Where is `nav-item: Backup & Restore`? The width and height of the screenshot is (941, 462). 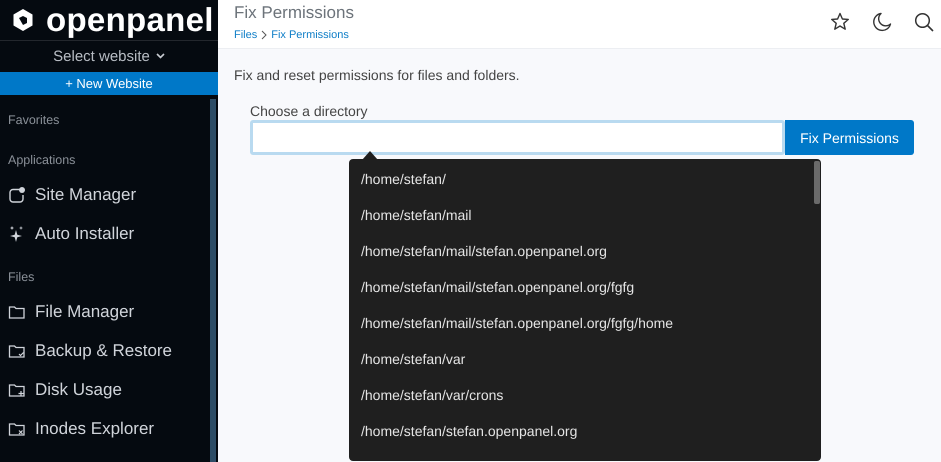 nav-item: Backup & Restore is located at coordinates (113, 350).